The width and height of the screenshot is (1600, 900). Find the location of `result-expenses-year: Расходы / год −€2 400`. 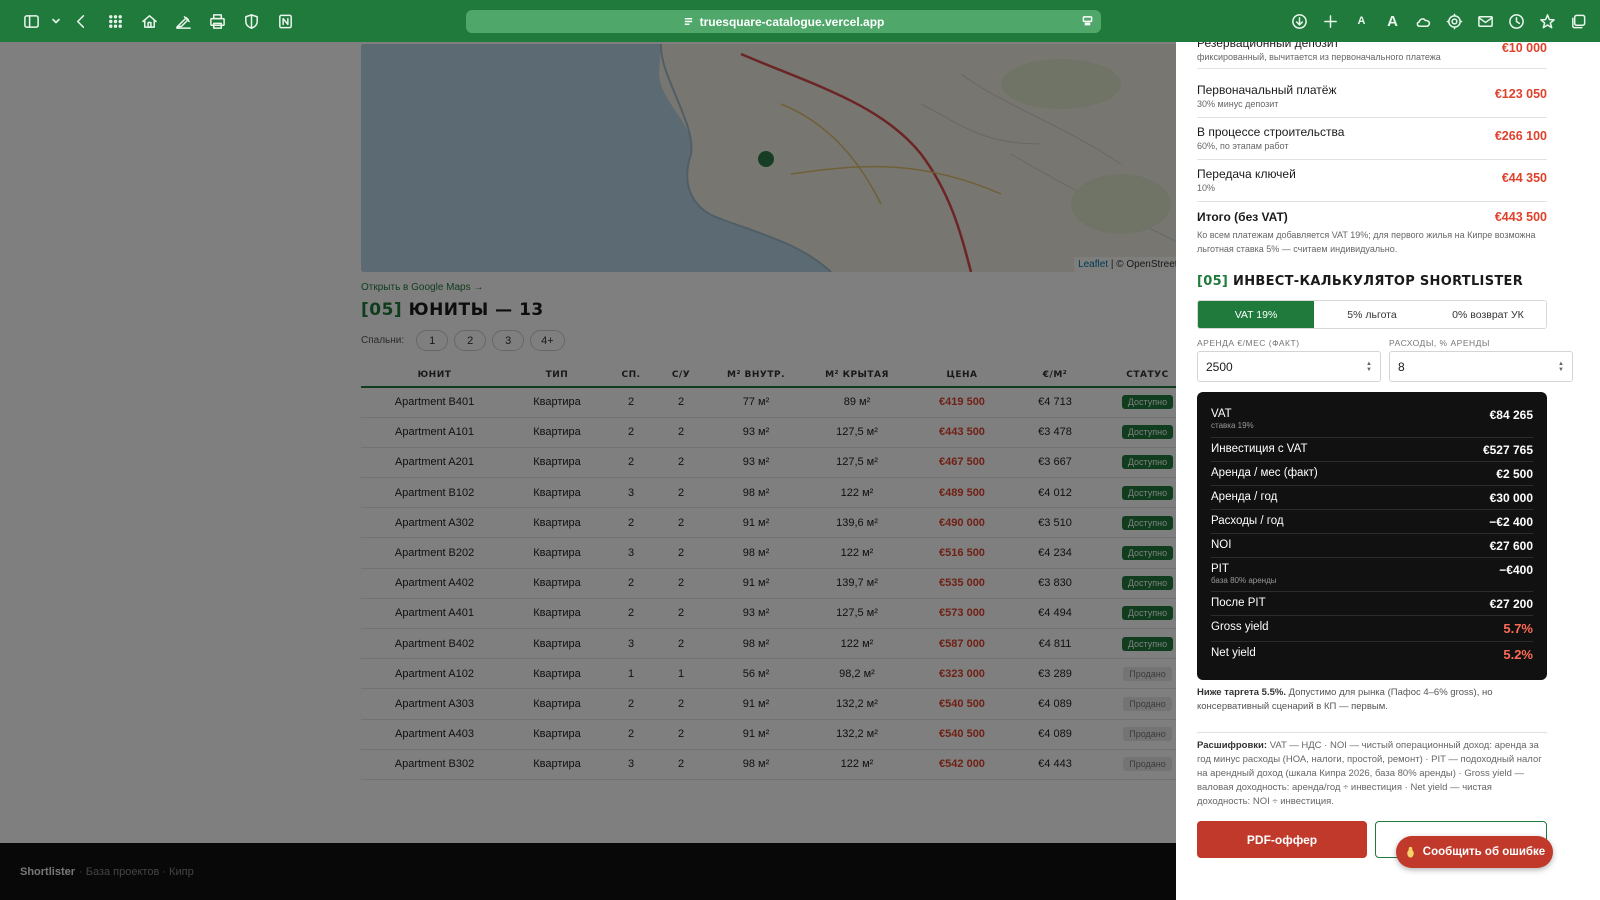

result-expenses-year: Расходы / год −€2 400 is located at coordinates (1372, 522).